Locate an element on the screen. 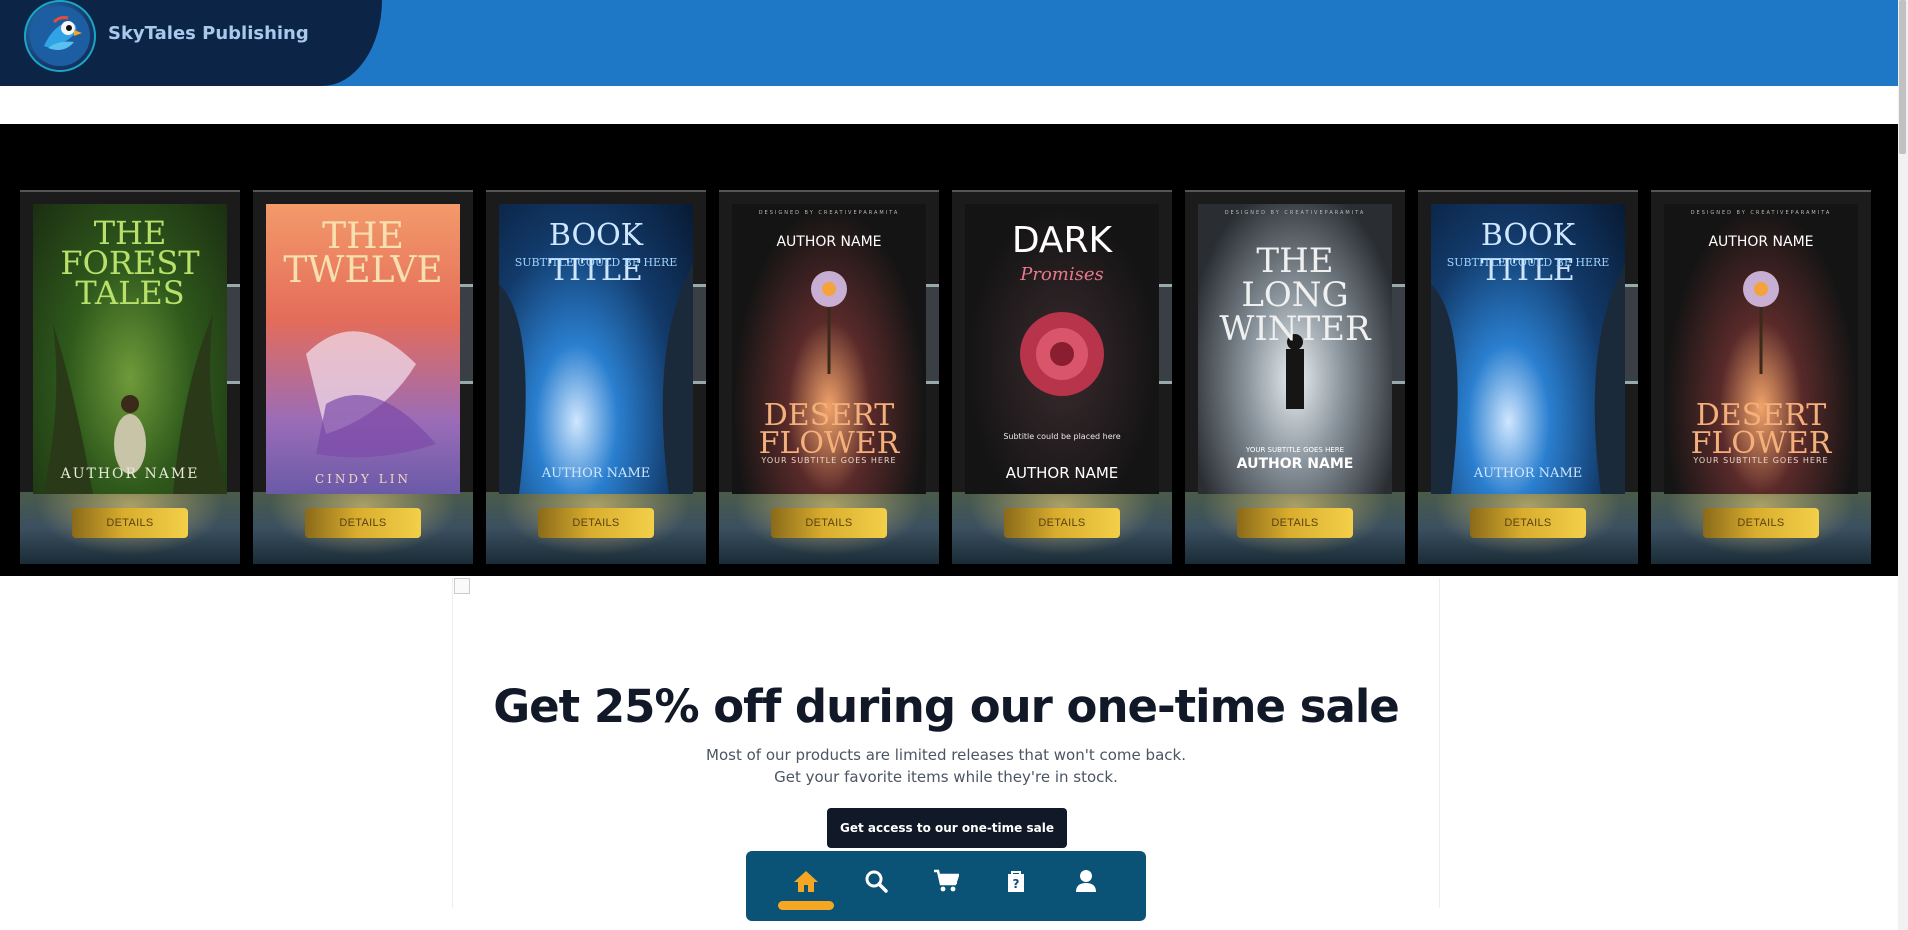 The height and width of the screenshot is (930, 1908). nav-search is located at coordinates (876, 886).